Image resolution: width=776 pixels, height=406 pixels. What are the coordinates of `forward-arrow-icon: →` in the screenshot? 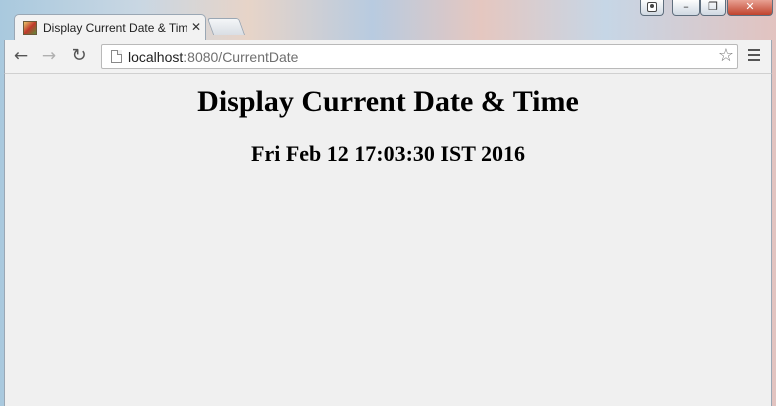 It's located at (49, 56).